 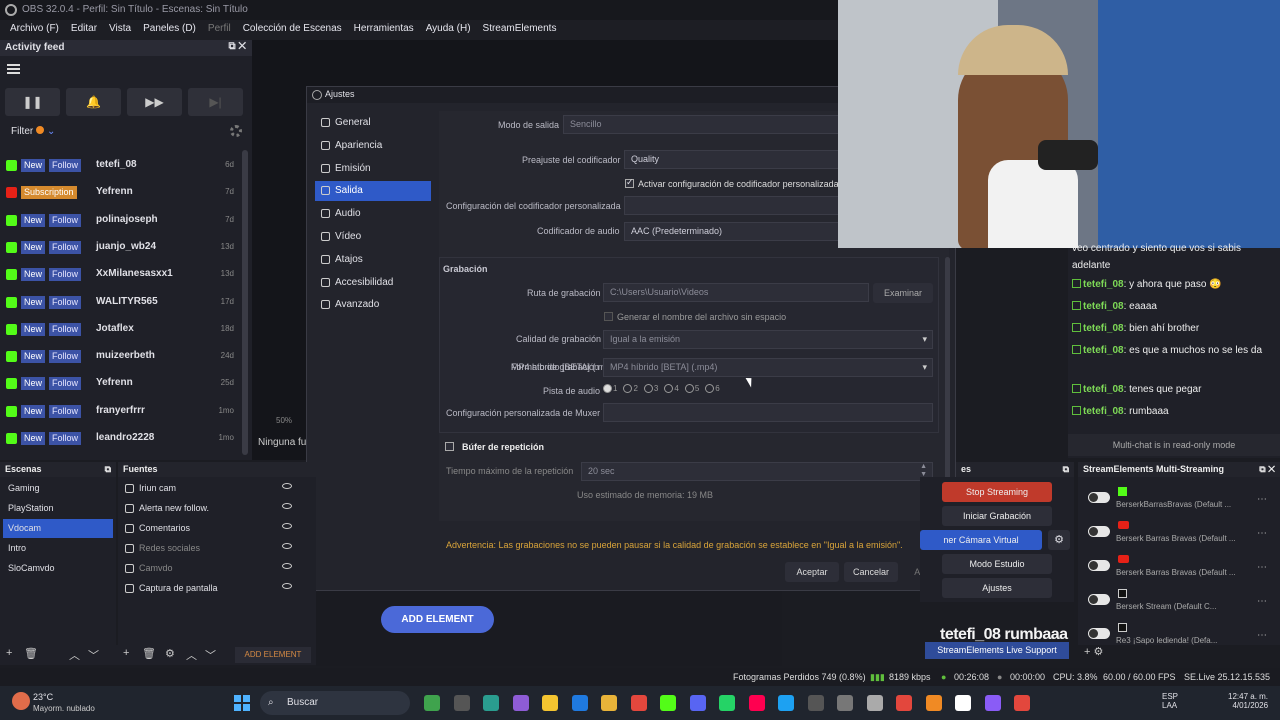 What do you see at coordinates (58, 568) in the screenshot?
I see `scene-item: SloCamvdo` at bounding box center [58, 568].